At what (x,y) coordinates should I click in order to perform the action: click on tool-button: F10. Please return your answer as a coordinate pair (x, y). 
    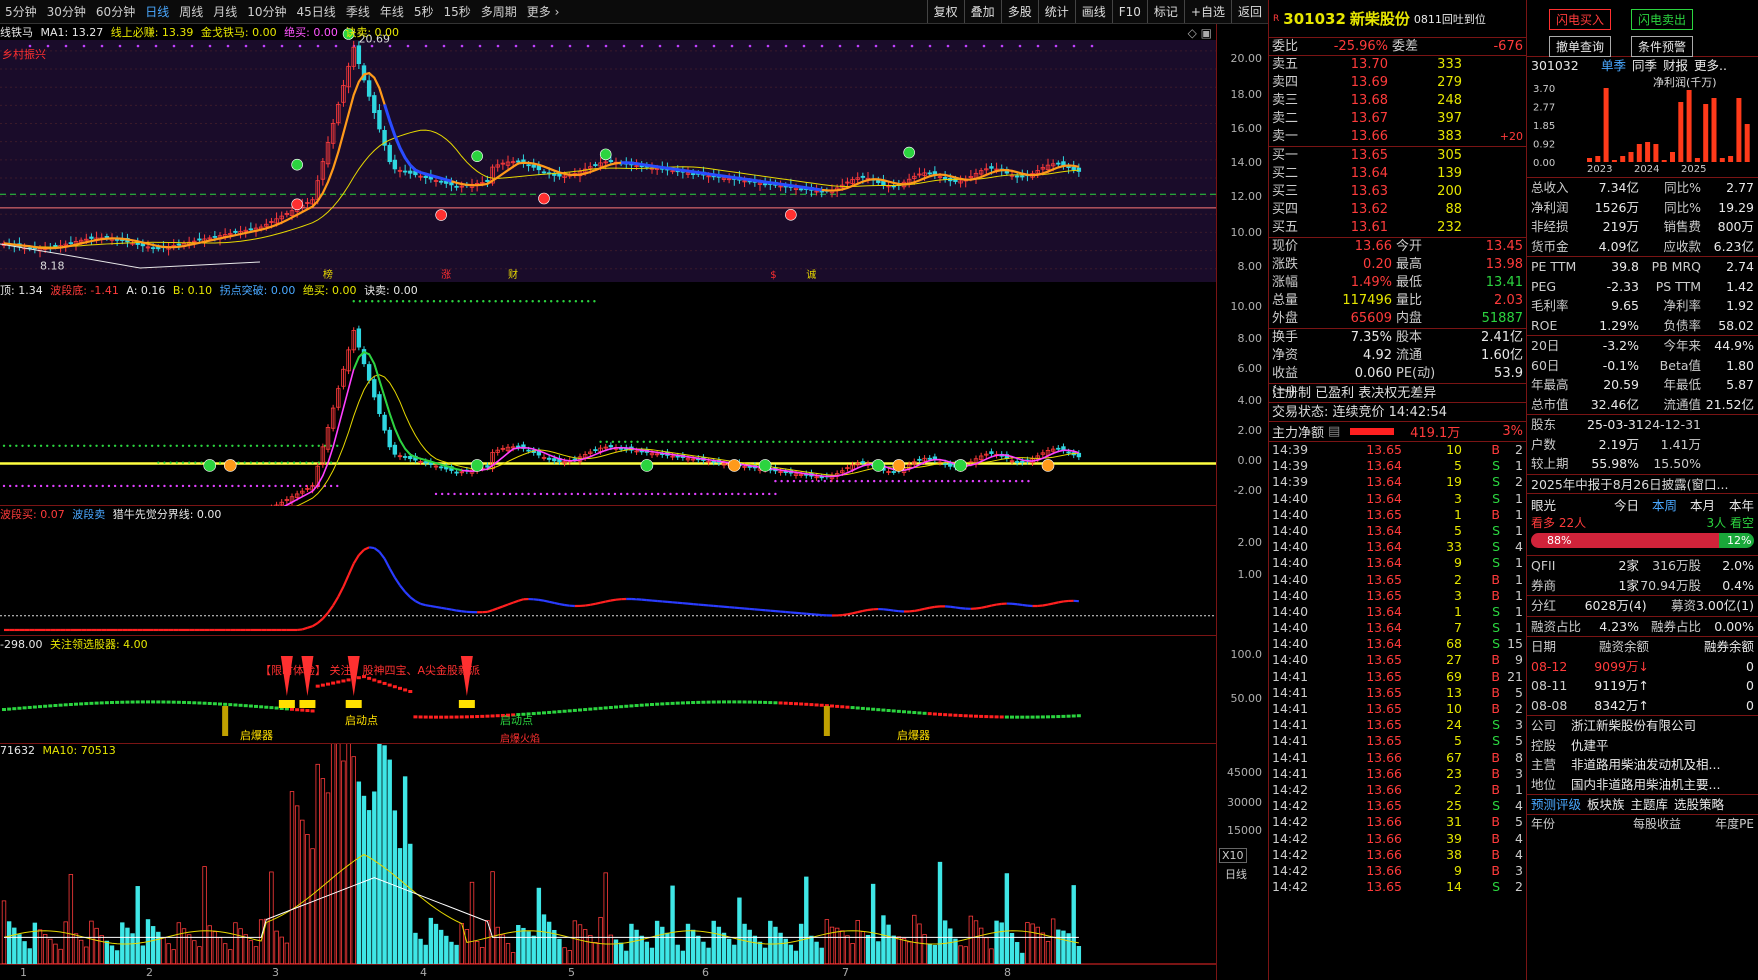
    Looking at the image, I should click on (1129, 11).